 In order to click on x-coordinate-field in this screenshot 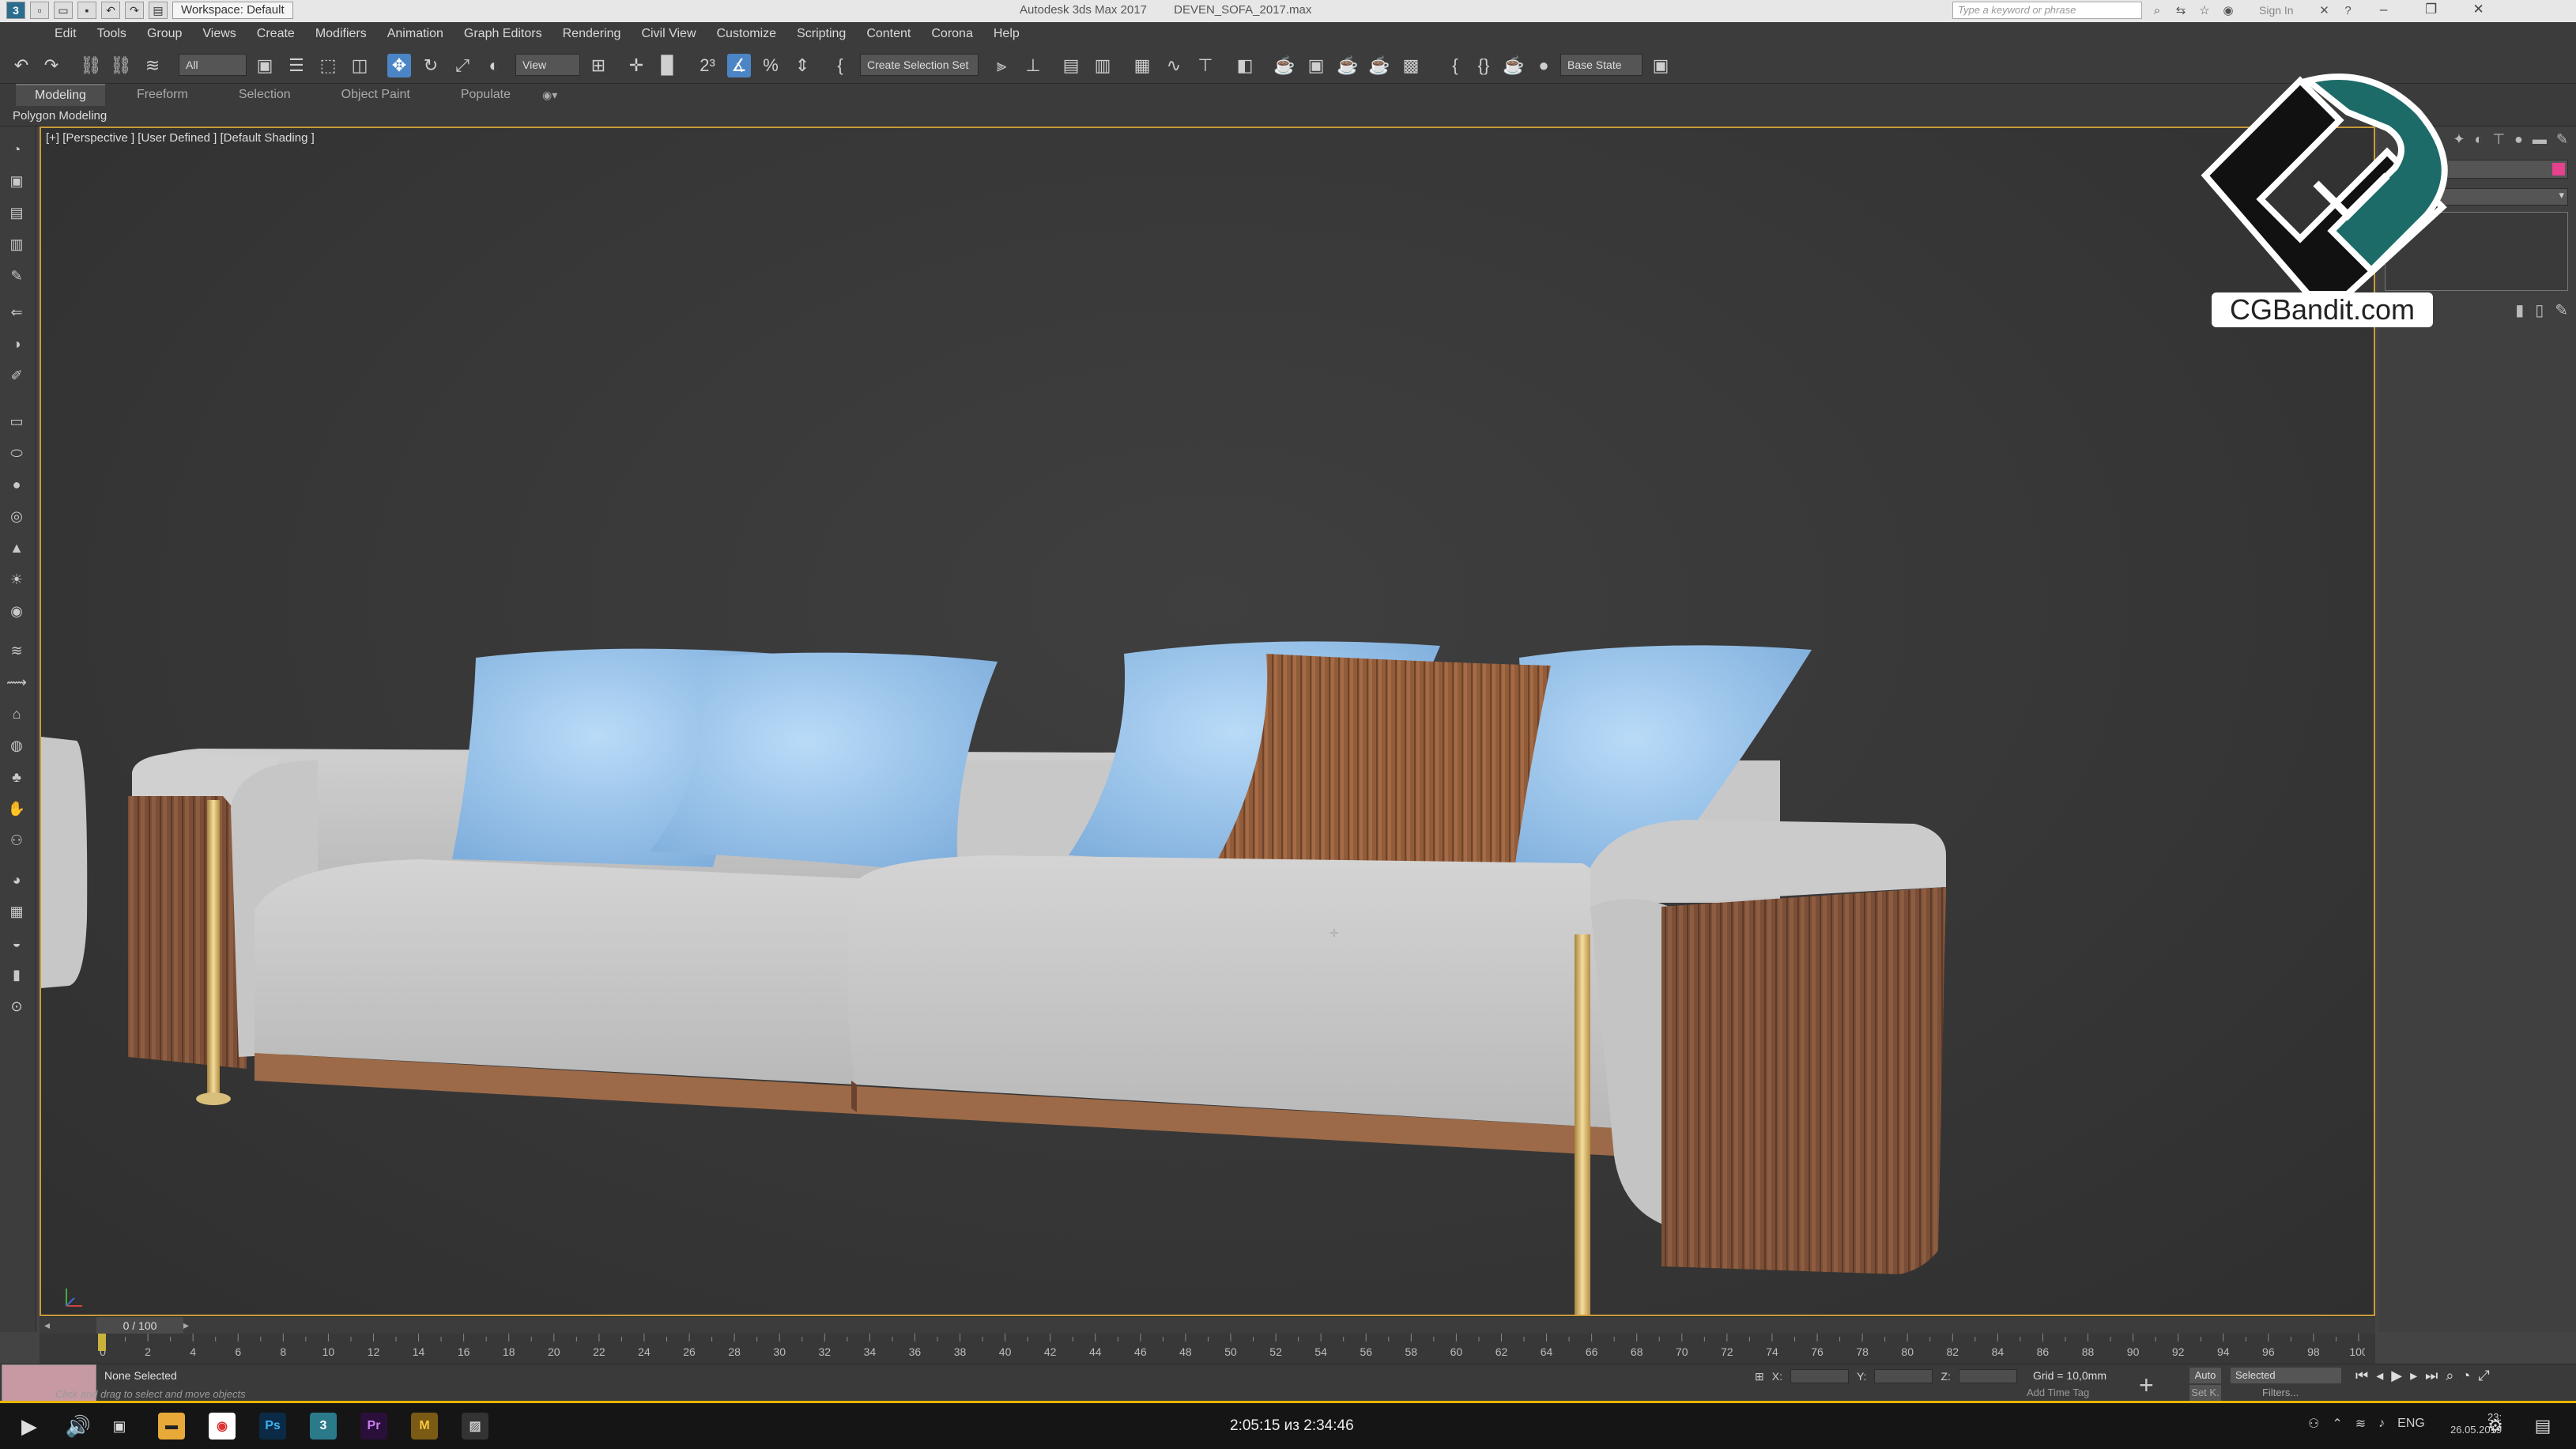, I will do `click(1819, 1376)`.